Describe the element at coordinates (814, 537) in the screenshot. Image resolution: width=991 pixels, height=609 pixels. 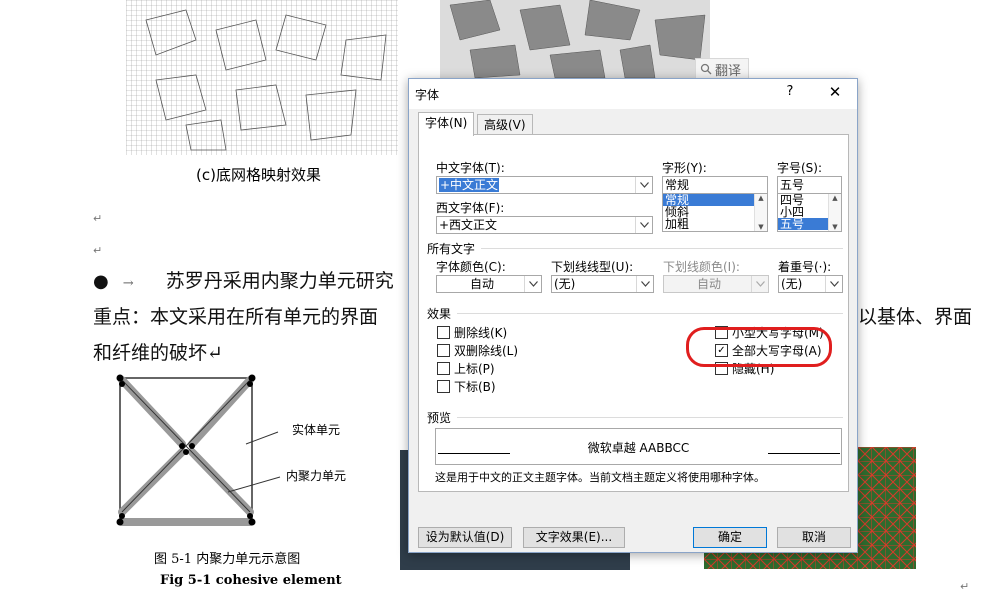
I see `cancel-button: 取消` at that location.